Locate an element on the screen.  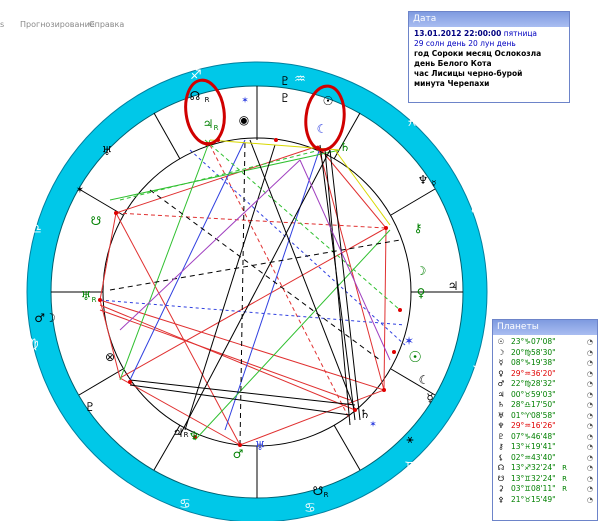
planet-glyph-icon: ⚳ is located at coordinates (501, 488).